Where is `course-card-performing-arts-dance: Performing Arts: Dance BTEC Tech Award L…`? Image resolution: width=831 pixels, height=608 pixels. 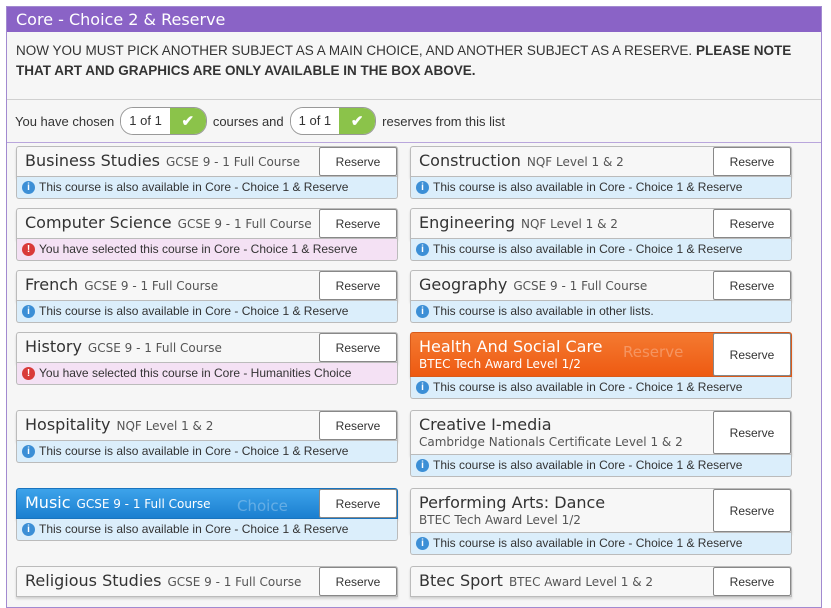
course-card-performing-arts-dance: Performing Arts: Dance BTEC Tech Award L… is located at coordinates (601, 521).